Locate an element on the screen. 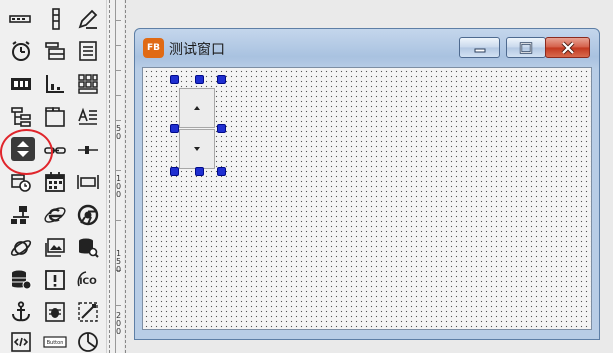 The width and height of the screenshot is (613, 353). database-search-icon is located at coordinates (88, 248).